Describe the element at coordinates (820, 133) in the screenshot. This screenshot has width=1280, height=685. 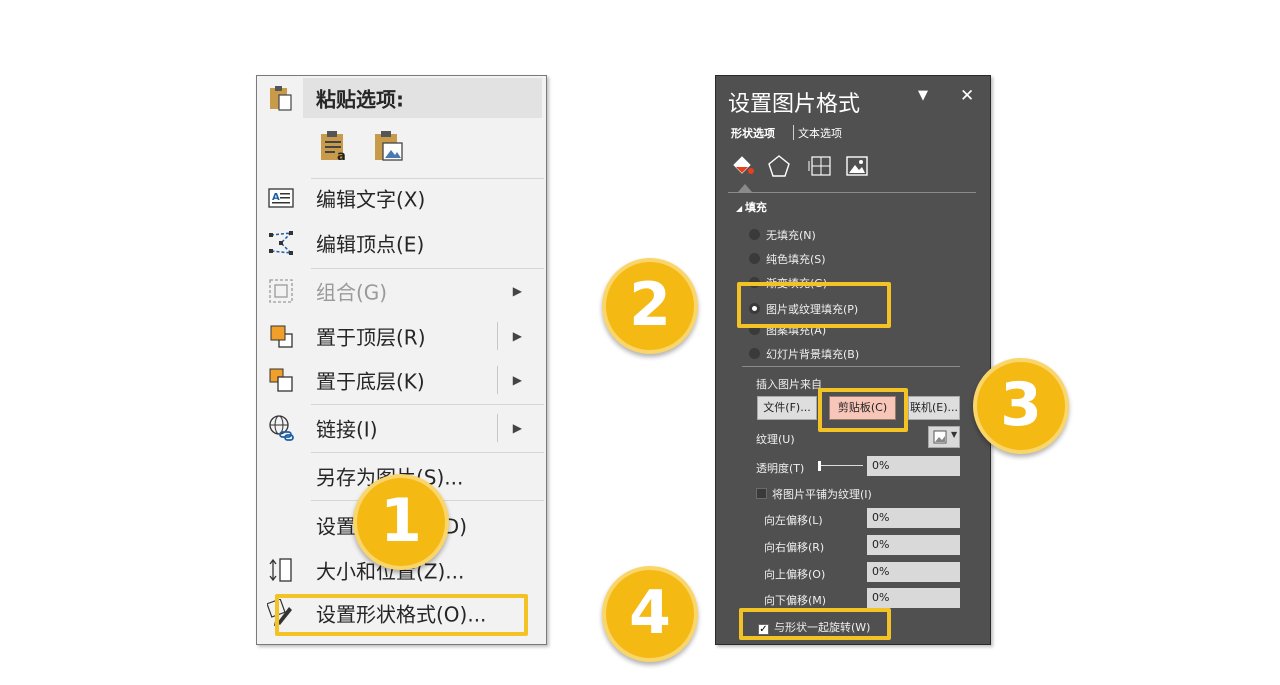
I see `tab-text-options: 文本选项` at that location.